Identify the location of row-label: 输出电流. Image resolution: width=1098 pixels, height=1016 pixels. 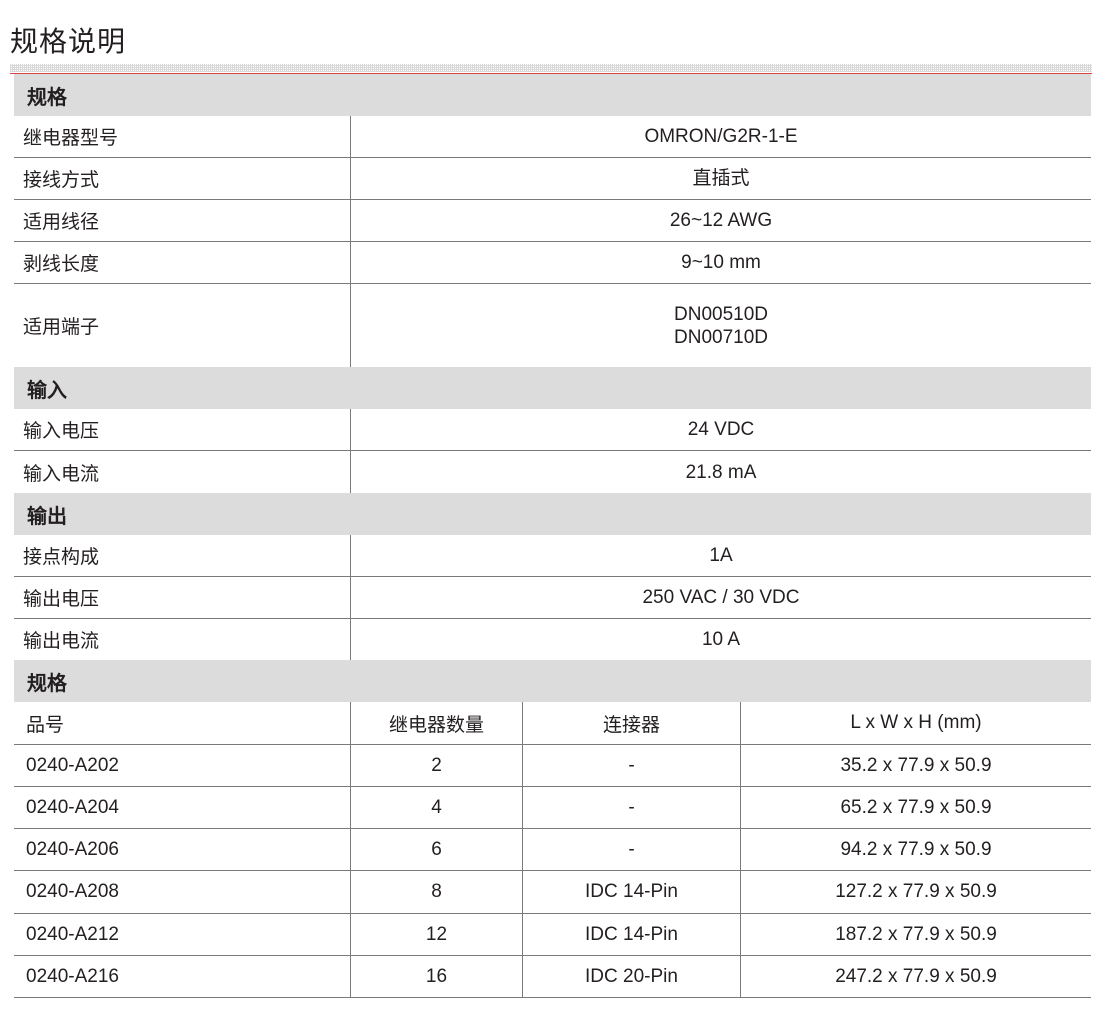
(182, 639).